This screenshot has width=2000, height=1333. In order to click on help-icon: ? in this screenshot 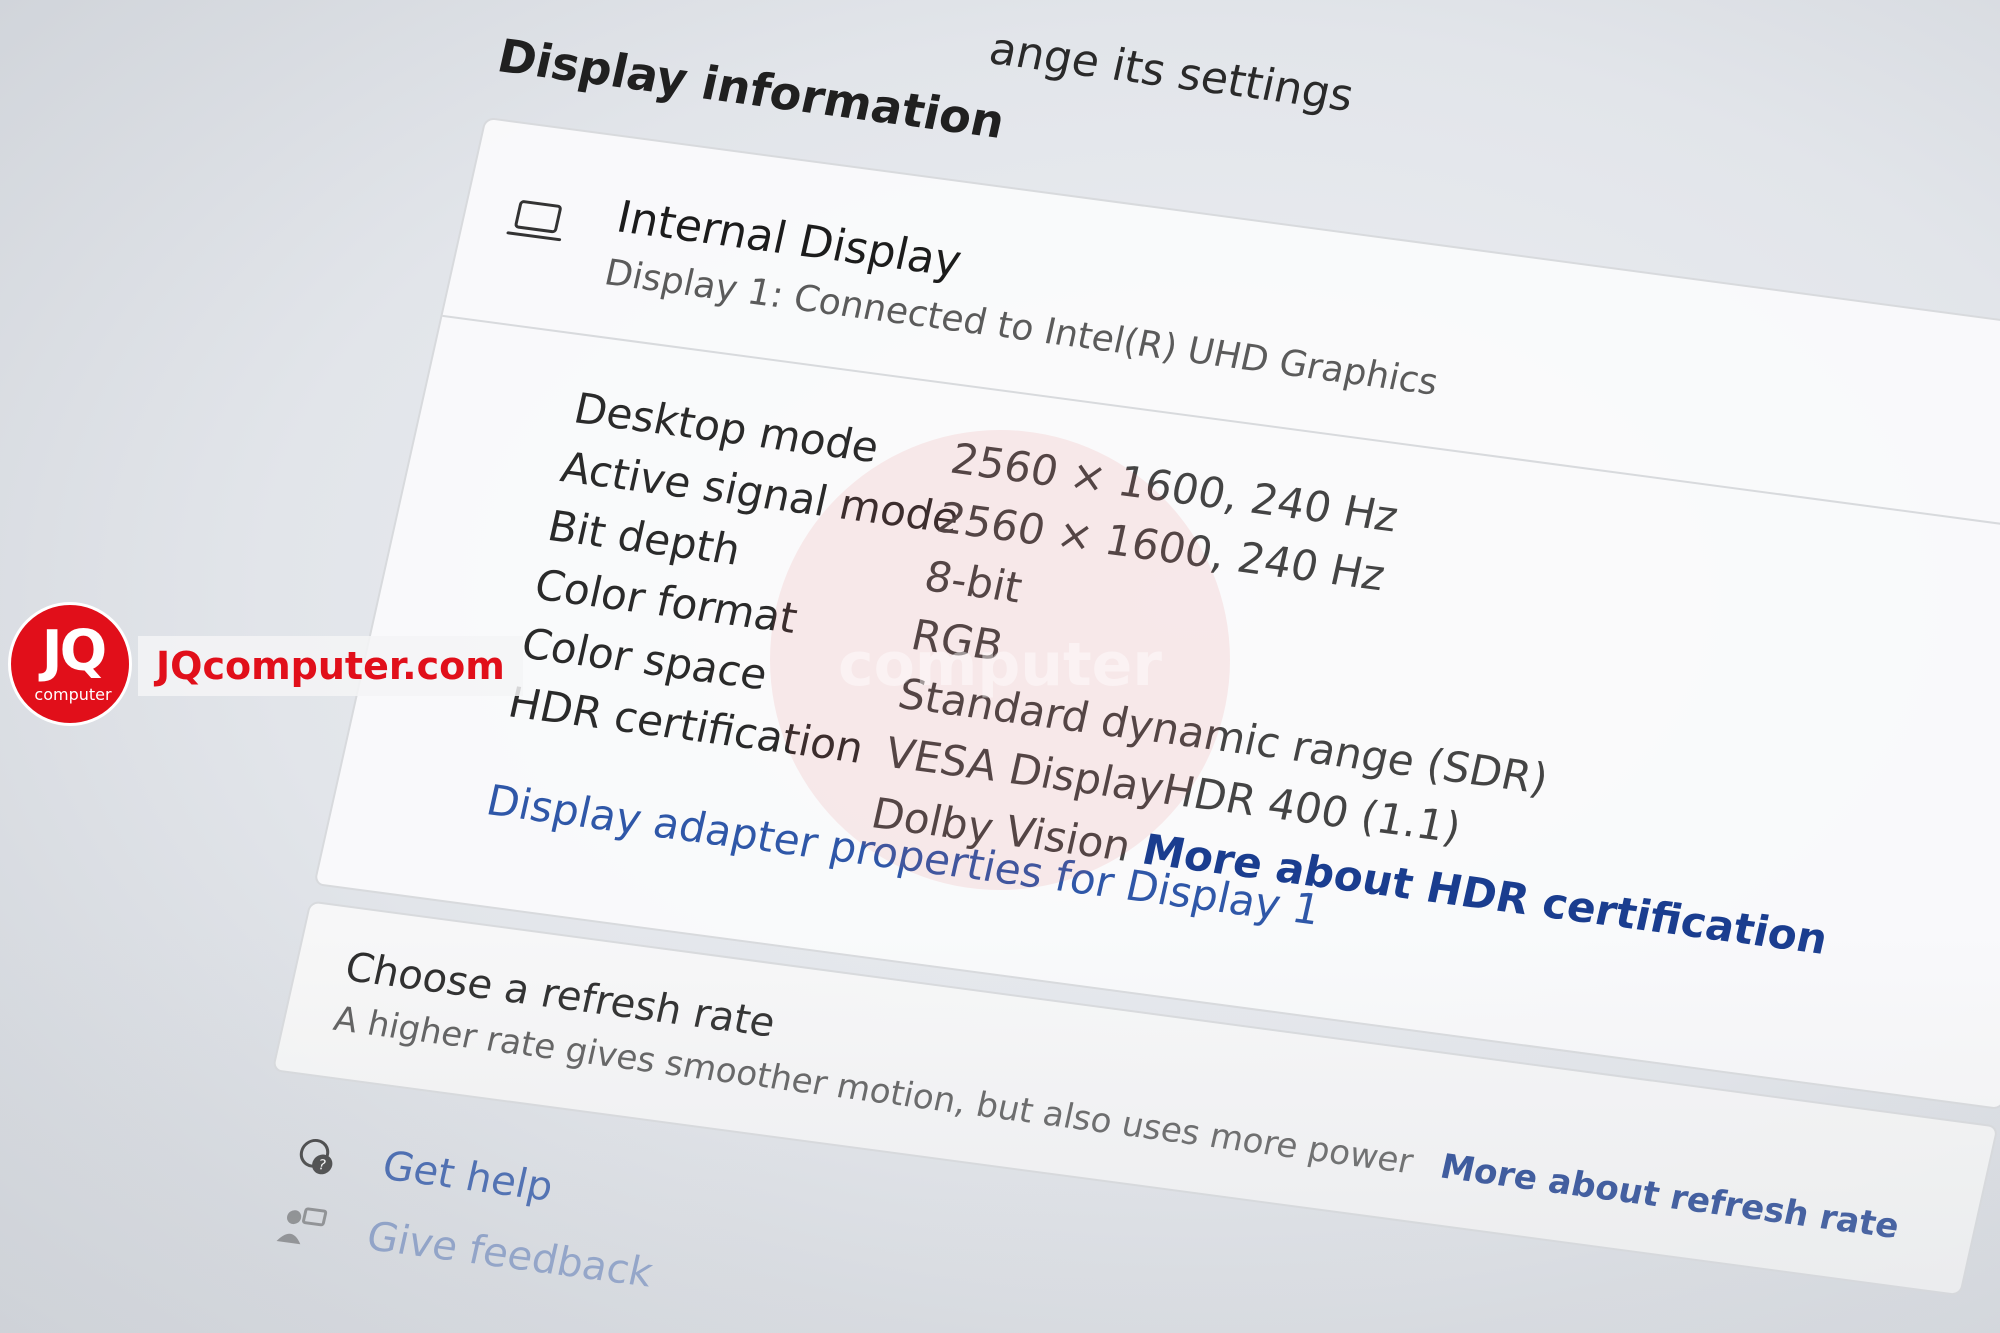, I will do `click(316, 1156)`.